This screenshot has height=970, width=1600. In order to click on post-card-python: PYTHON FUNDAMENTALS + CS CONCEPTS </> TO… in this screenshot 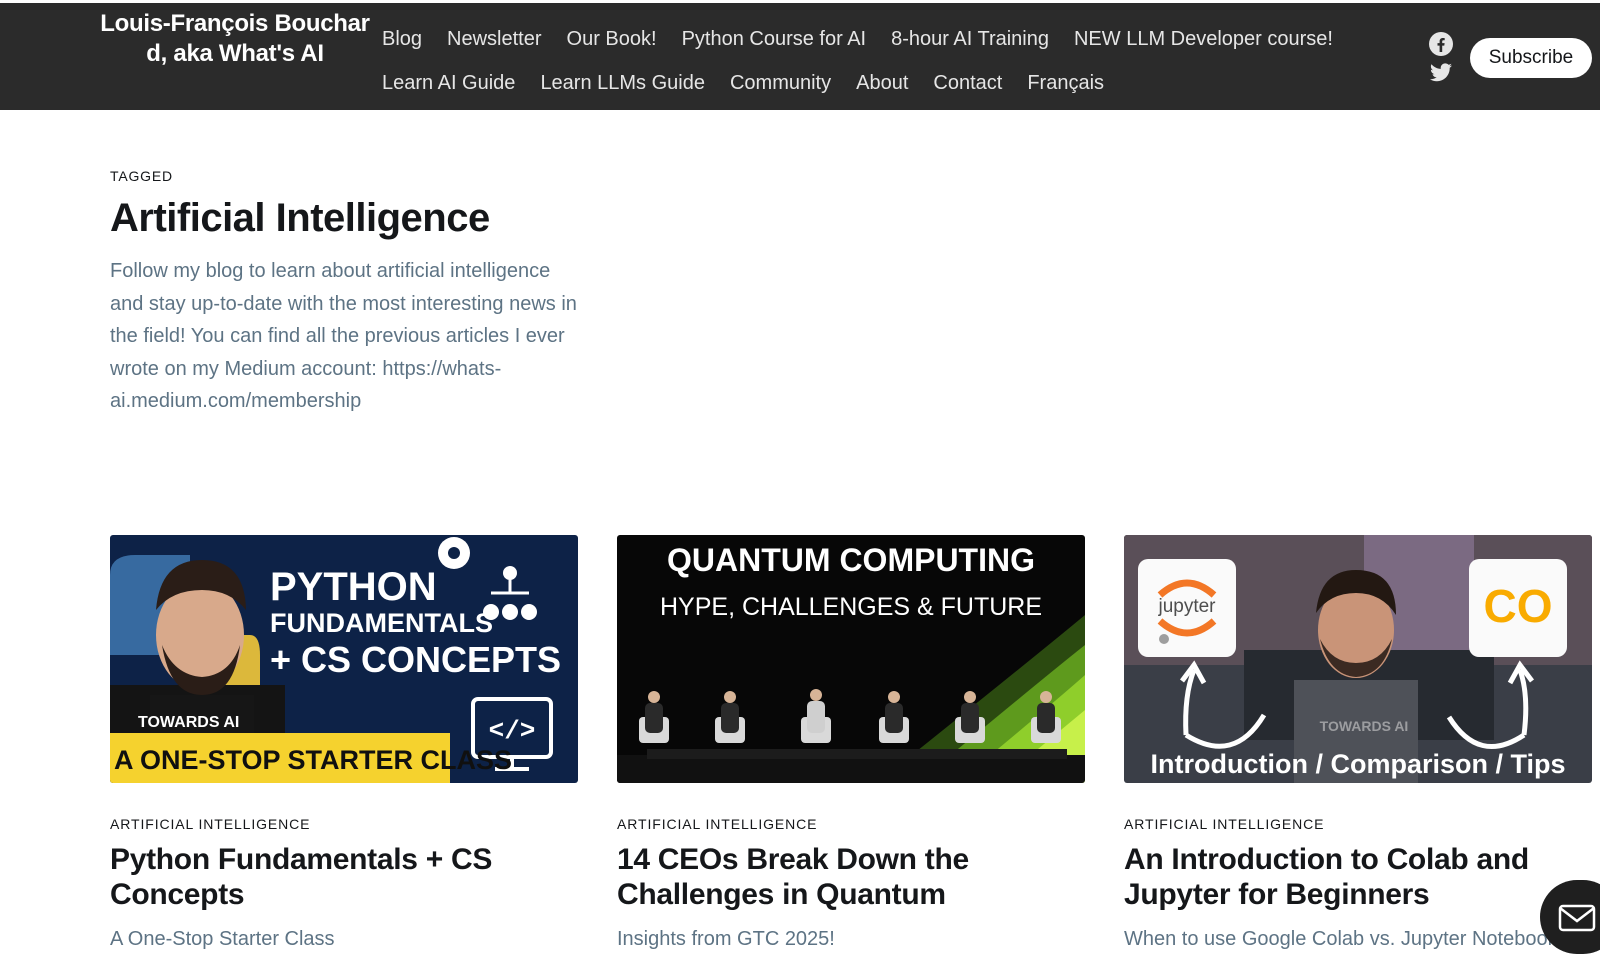, I will do `click(344, 743)`.